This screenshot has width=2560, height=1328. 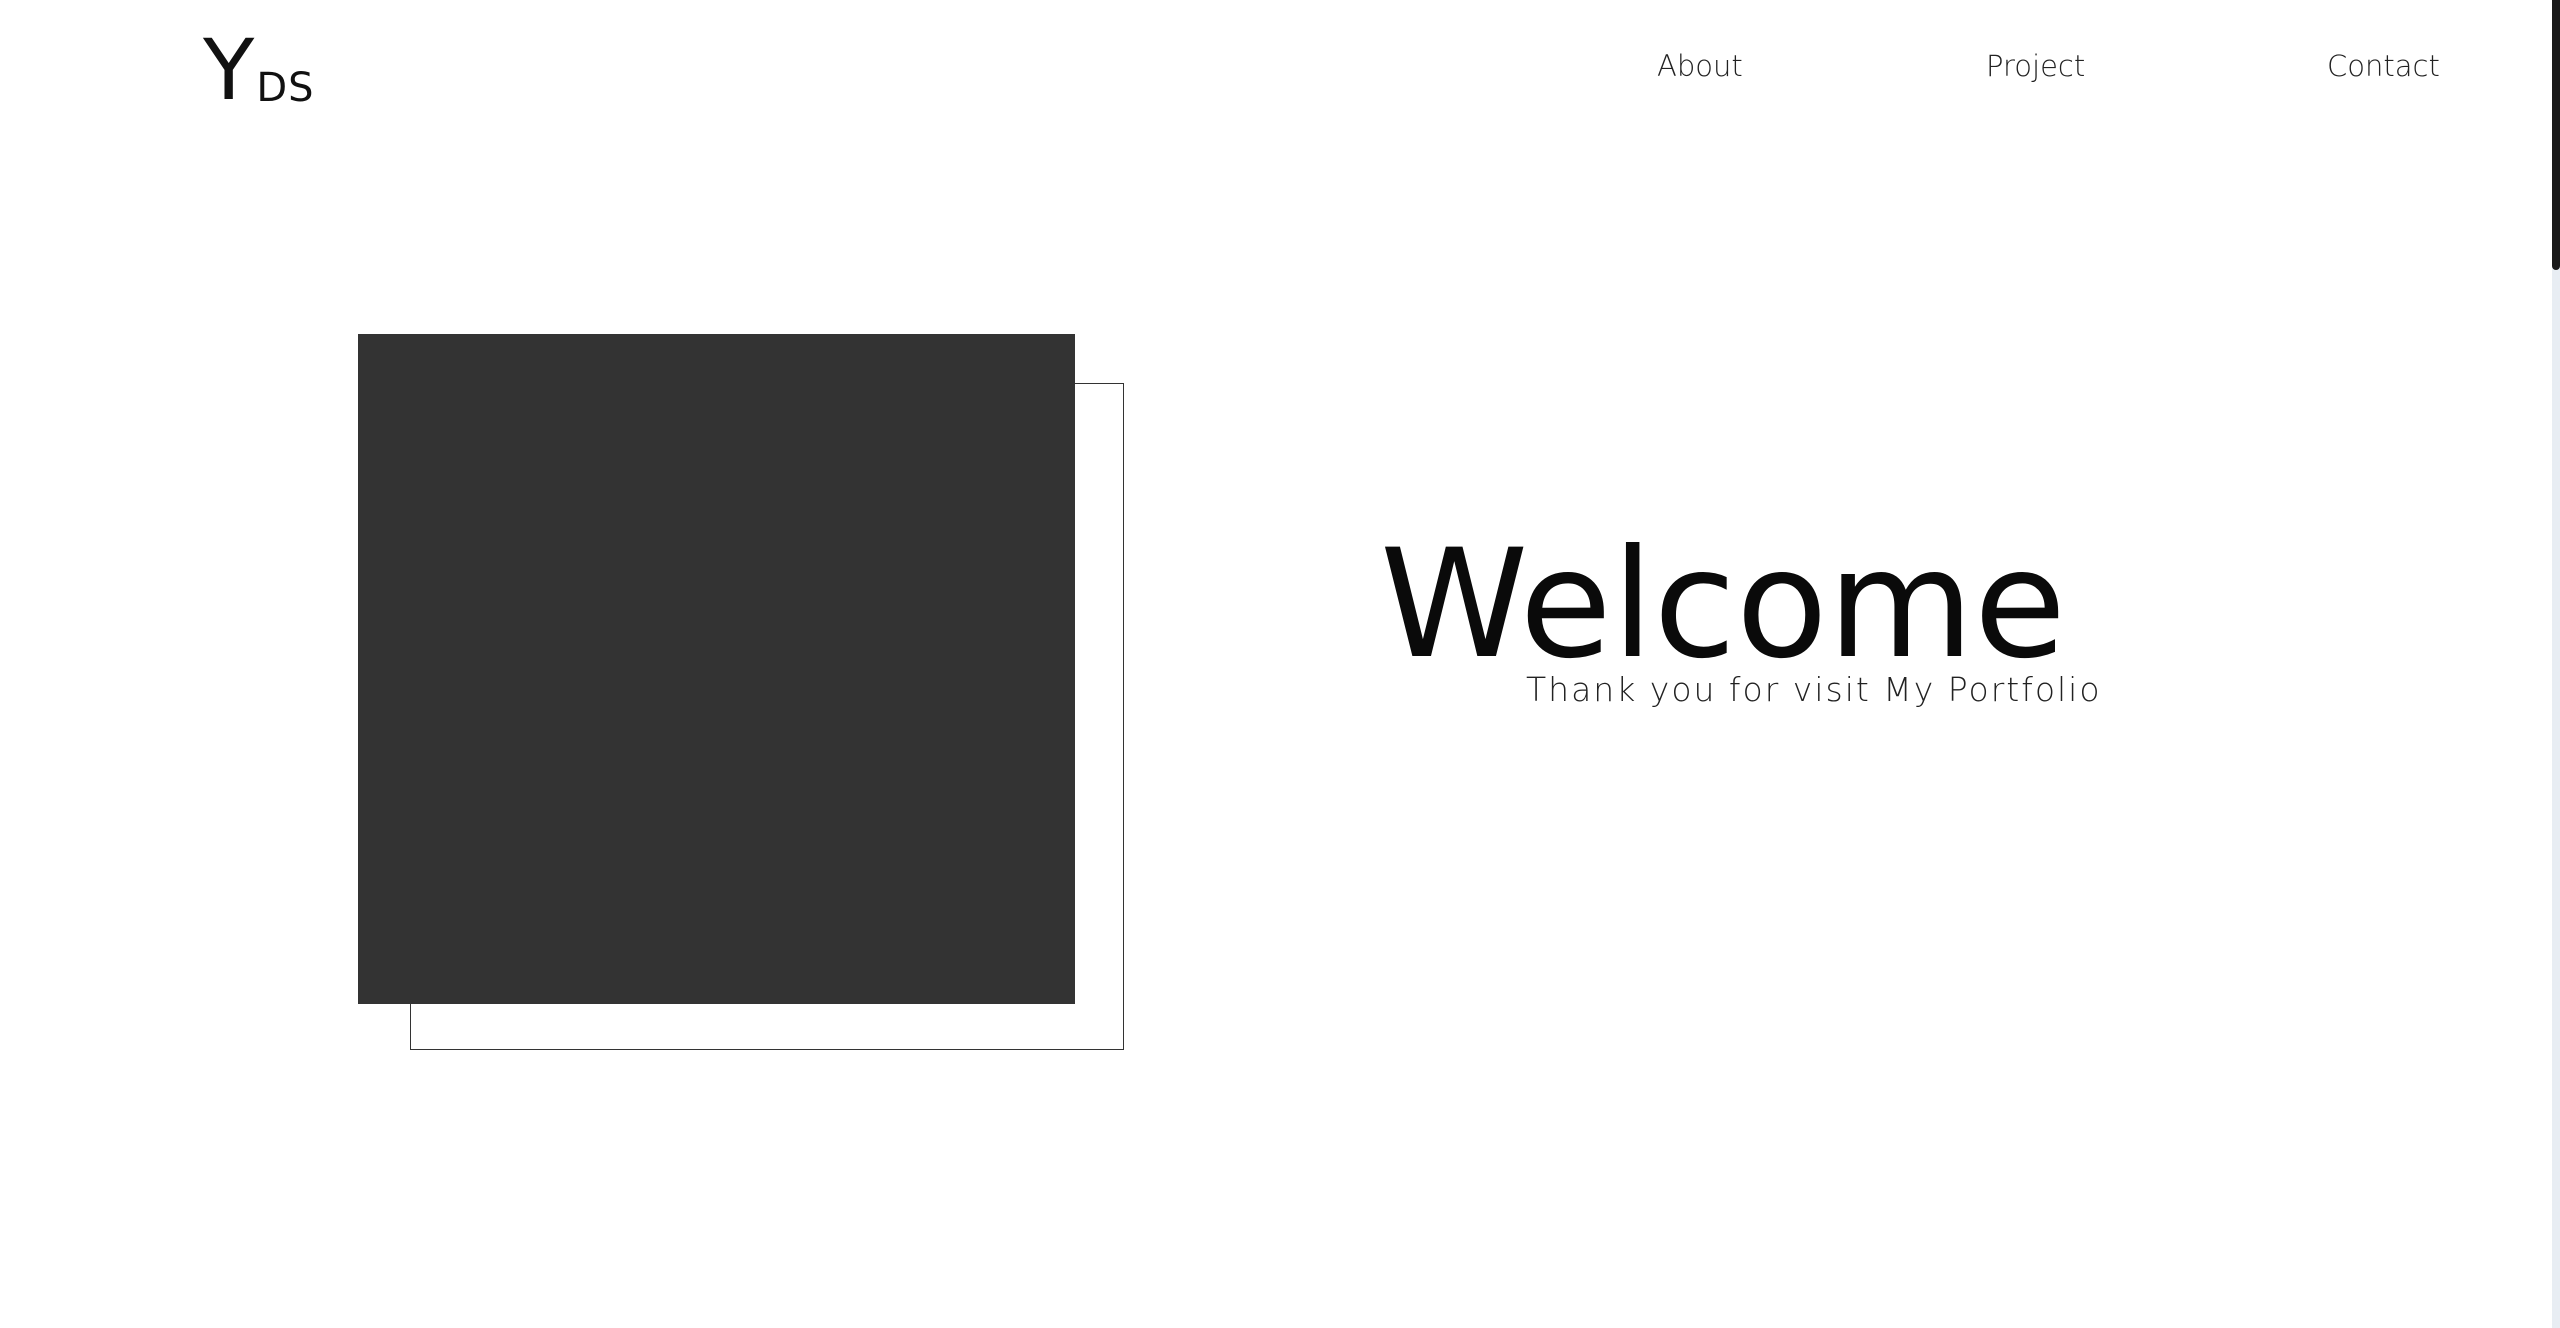 What do you see at coordinates (2035, 66) in the screenshot?
I see `nav-link-project: Project` at bounding box center [2035, 66].